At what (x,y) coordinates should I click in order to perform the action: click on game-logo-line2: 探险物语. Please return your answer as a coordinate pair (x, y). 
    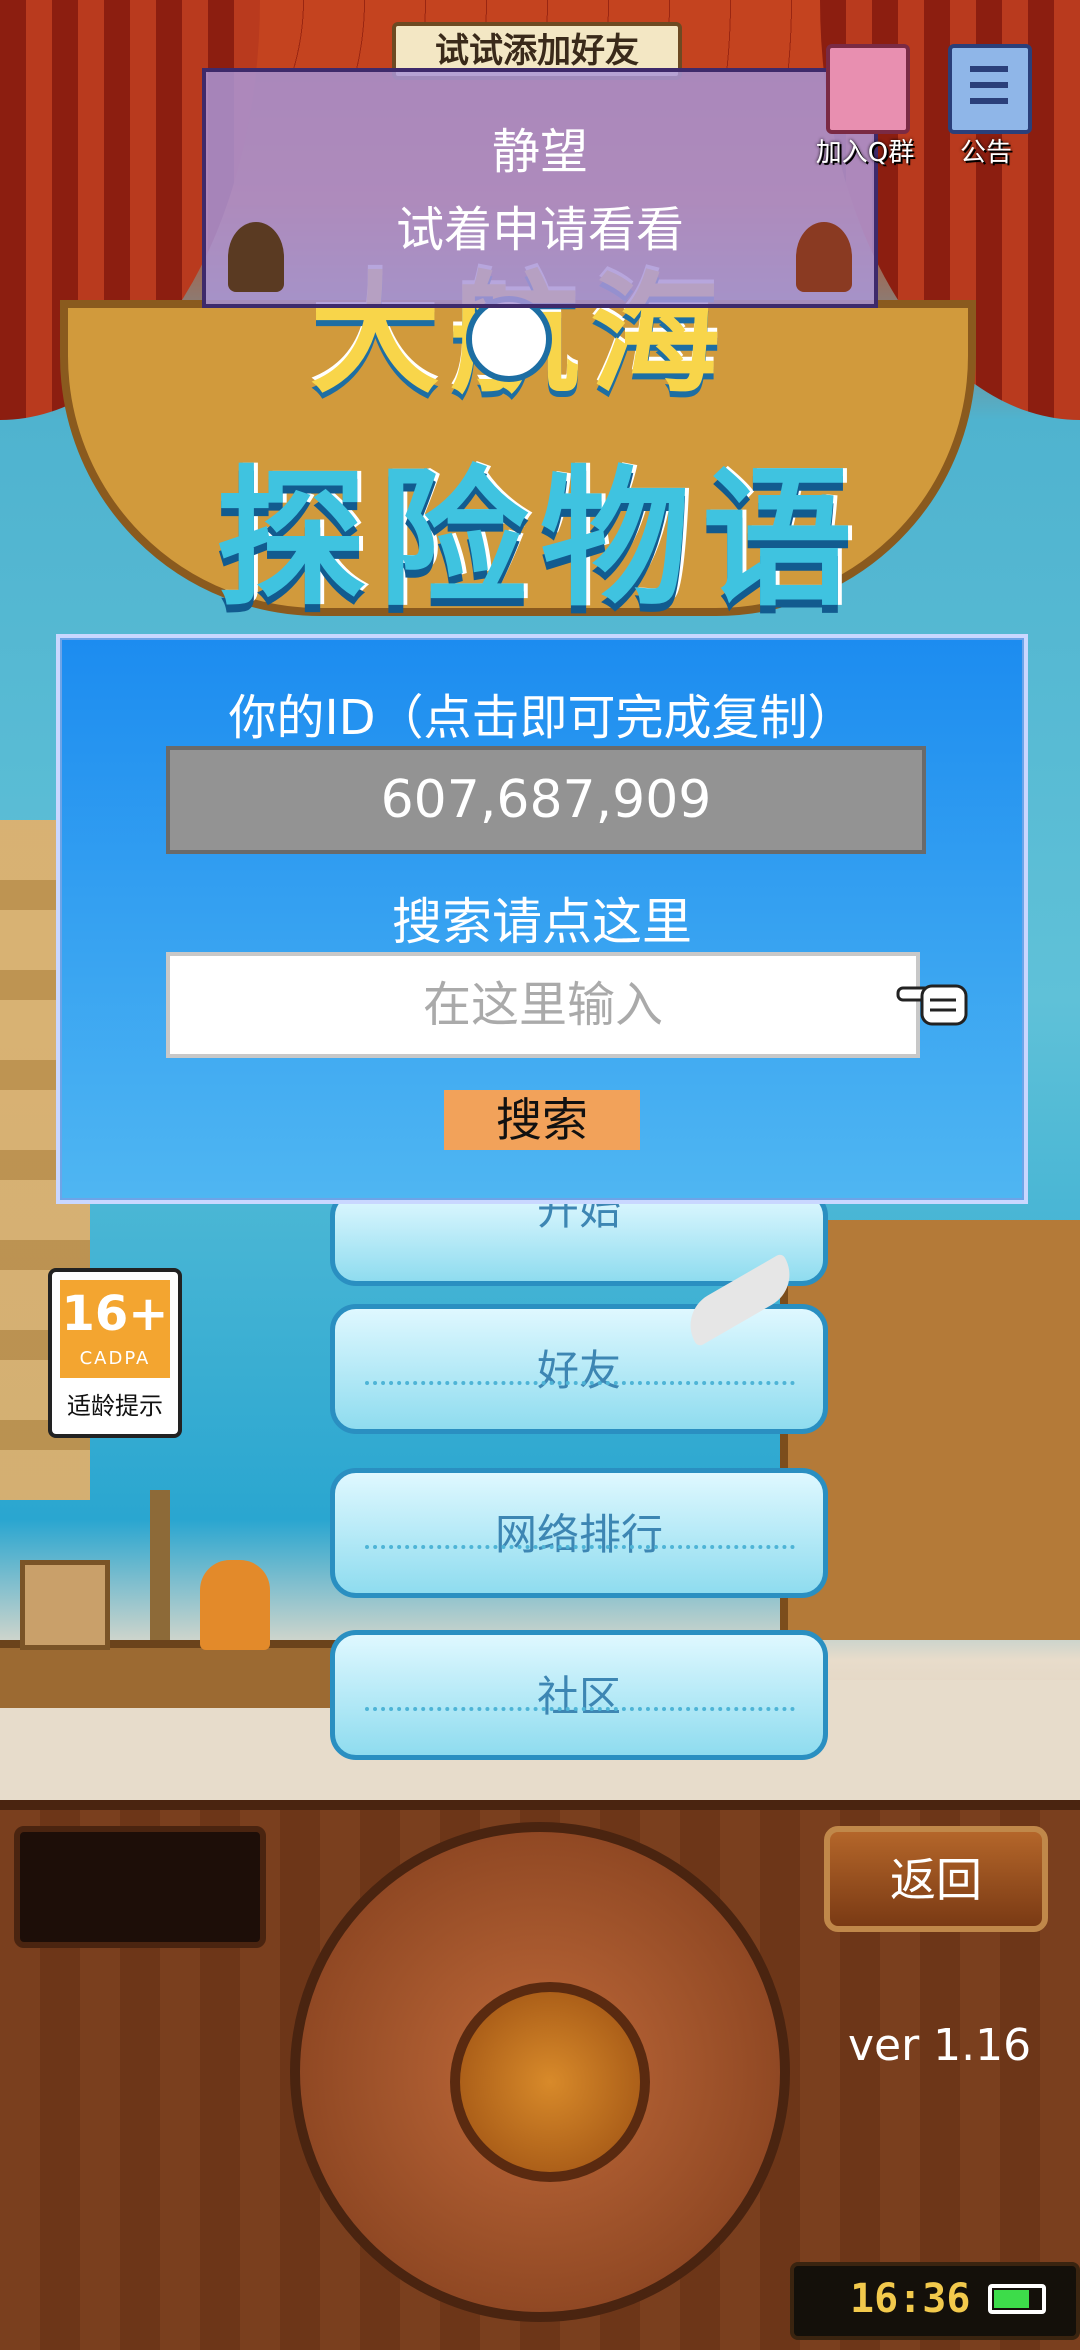
    Looking at the image, I should click on (539, 540).